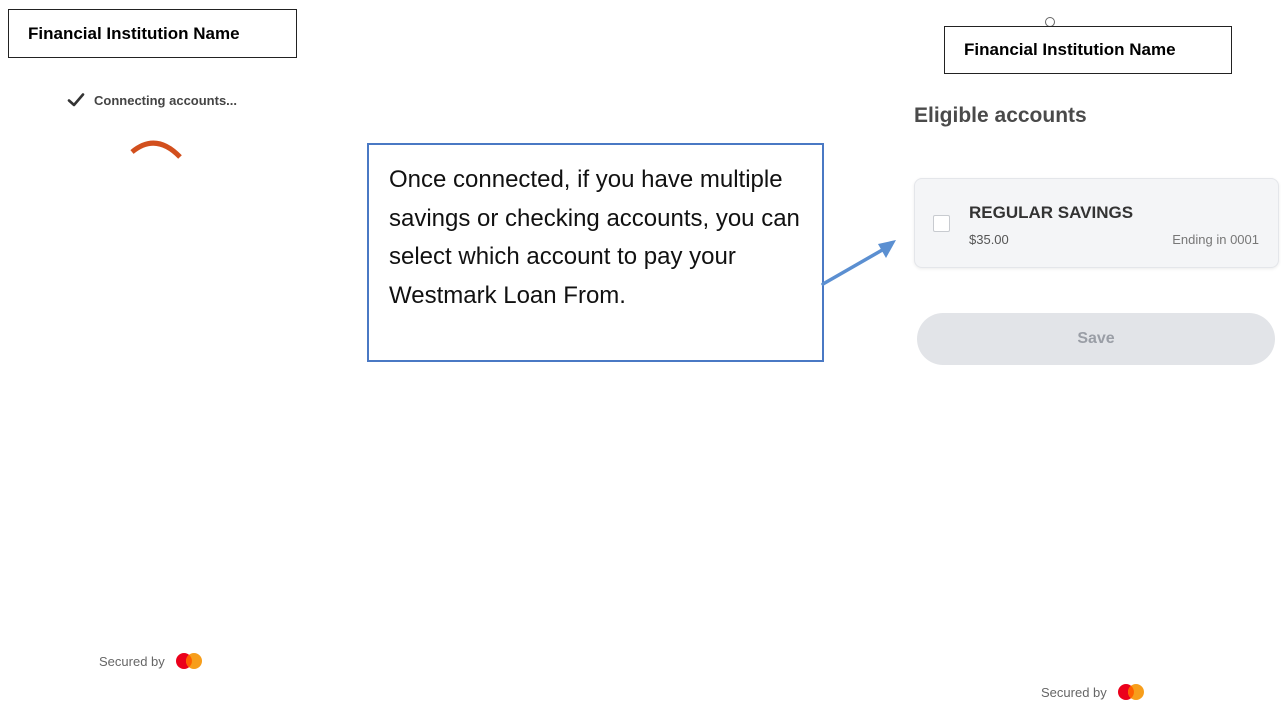 This screenshot has height=702, width=1281. What do you see at coordinates (1000, 115) in the screenshot?
I see `eligible-accounts-heading: Eligible accounts` at bounding box center [1000, 115].